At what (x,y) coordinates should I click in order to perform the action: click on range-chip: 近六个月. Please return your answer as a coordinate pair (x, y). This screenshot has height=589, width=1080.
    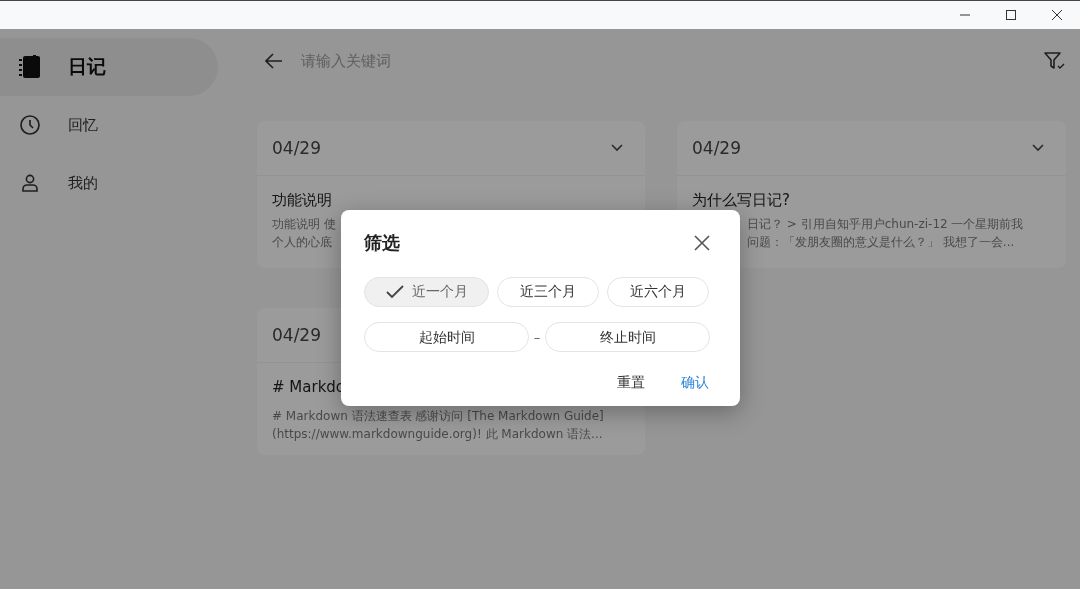
    Looking at the image, I should click on (658, 292).